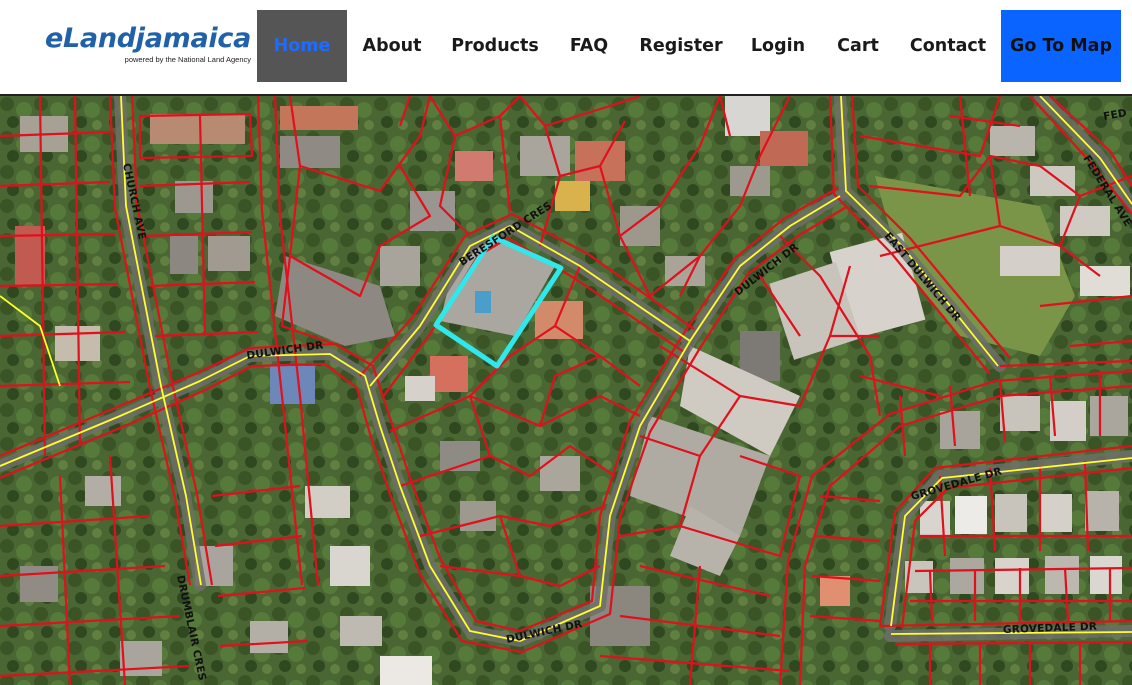  What do you see at coordinates (187, 59) in the screenshot?
I see `logo-tagline: powered by the National Land Agency` at bounding box center [187, 59].